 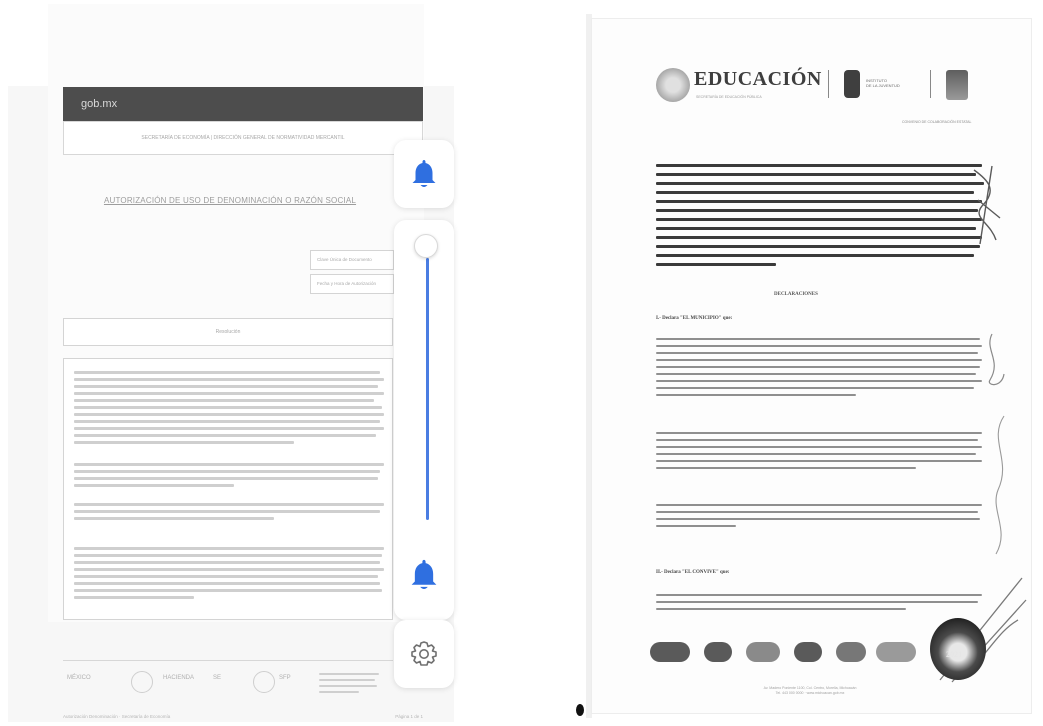 What do you see at coordinates (228, 332) in the screenshot?
I see `left-resolution-label: Resolución` at bounding box center [228, 332].